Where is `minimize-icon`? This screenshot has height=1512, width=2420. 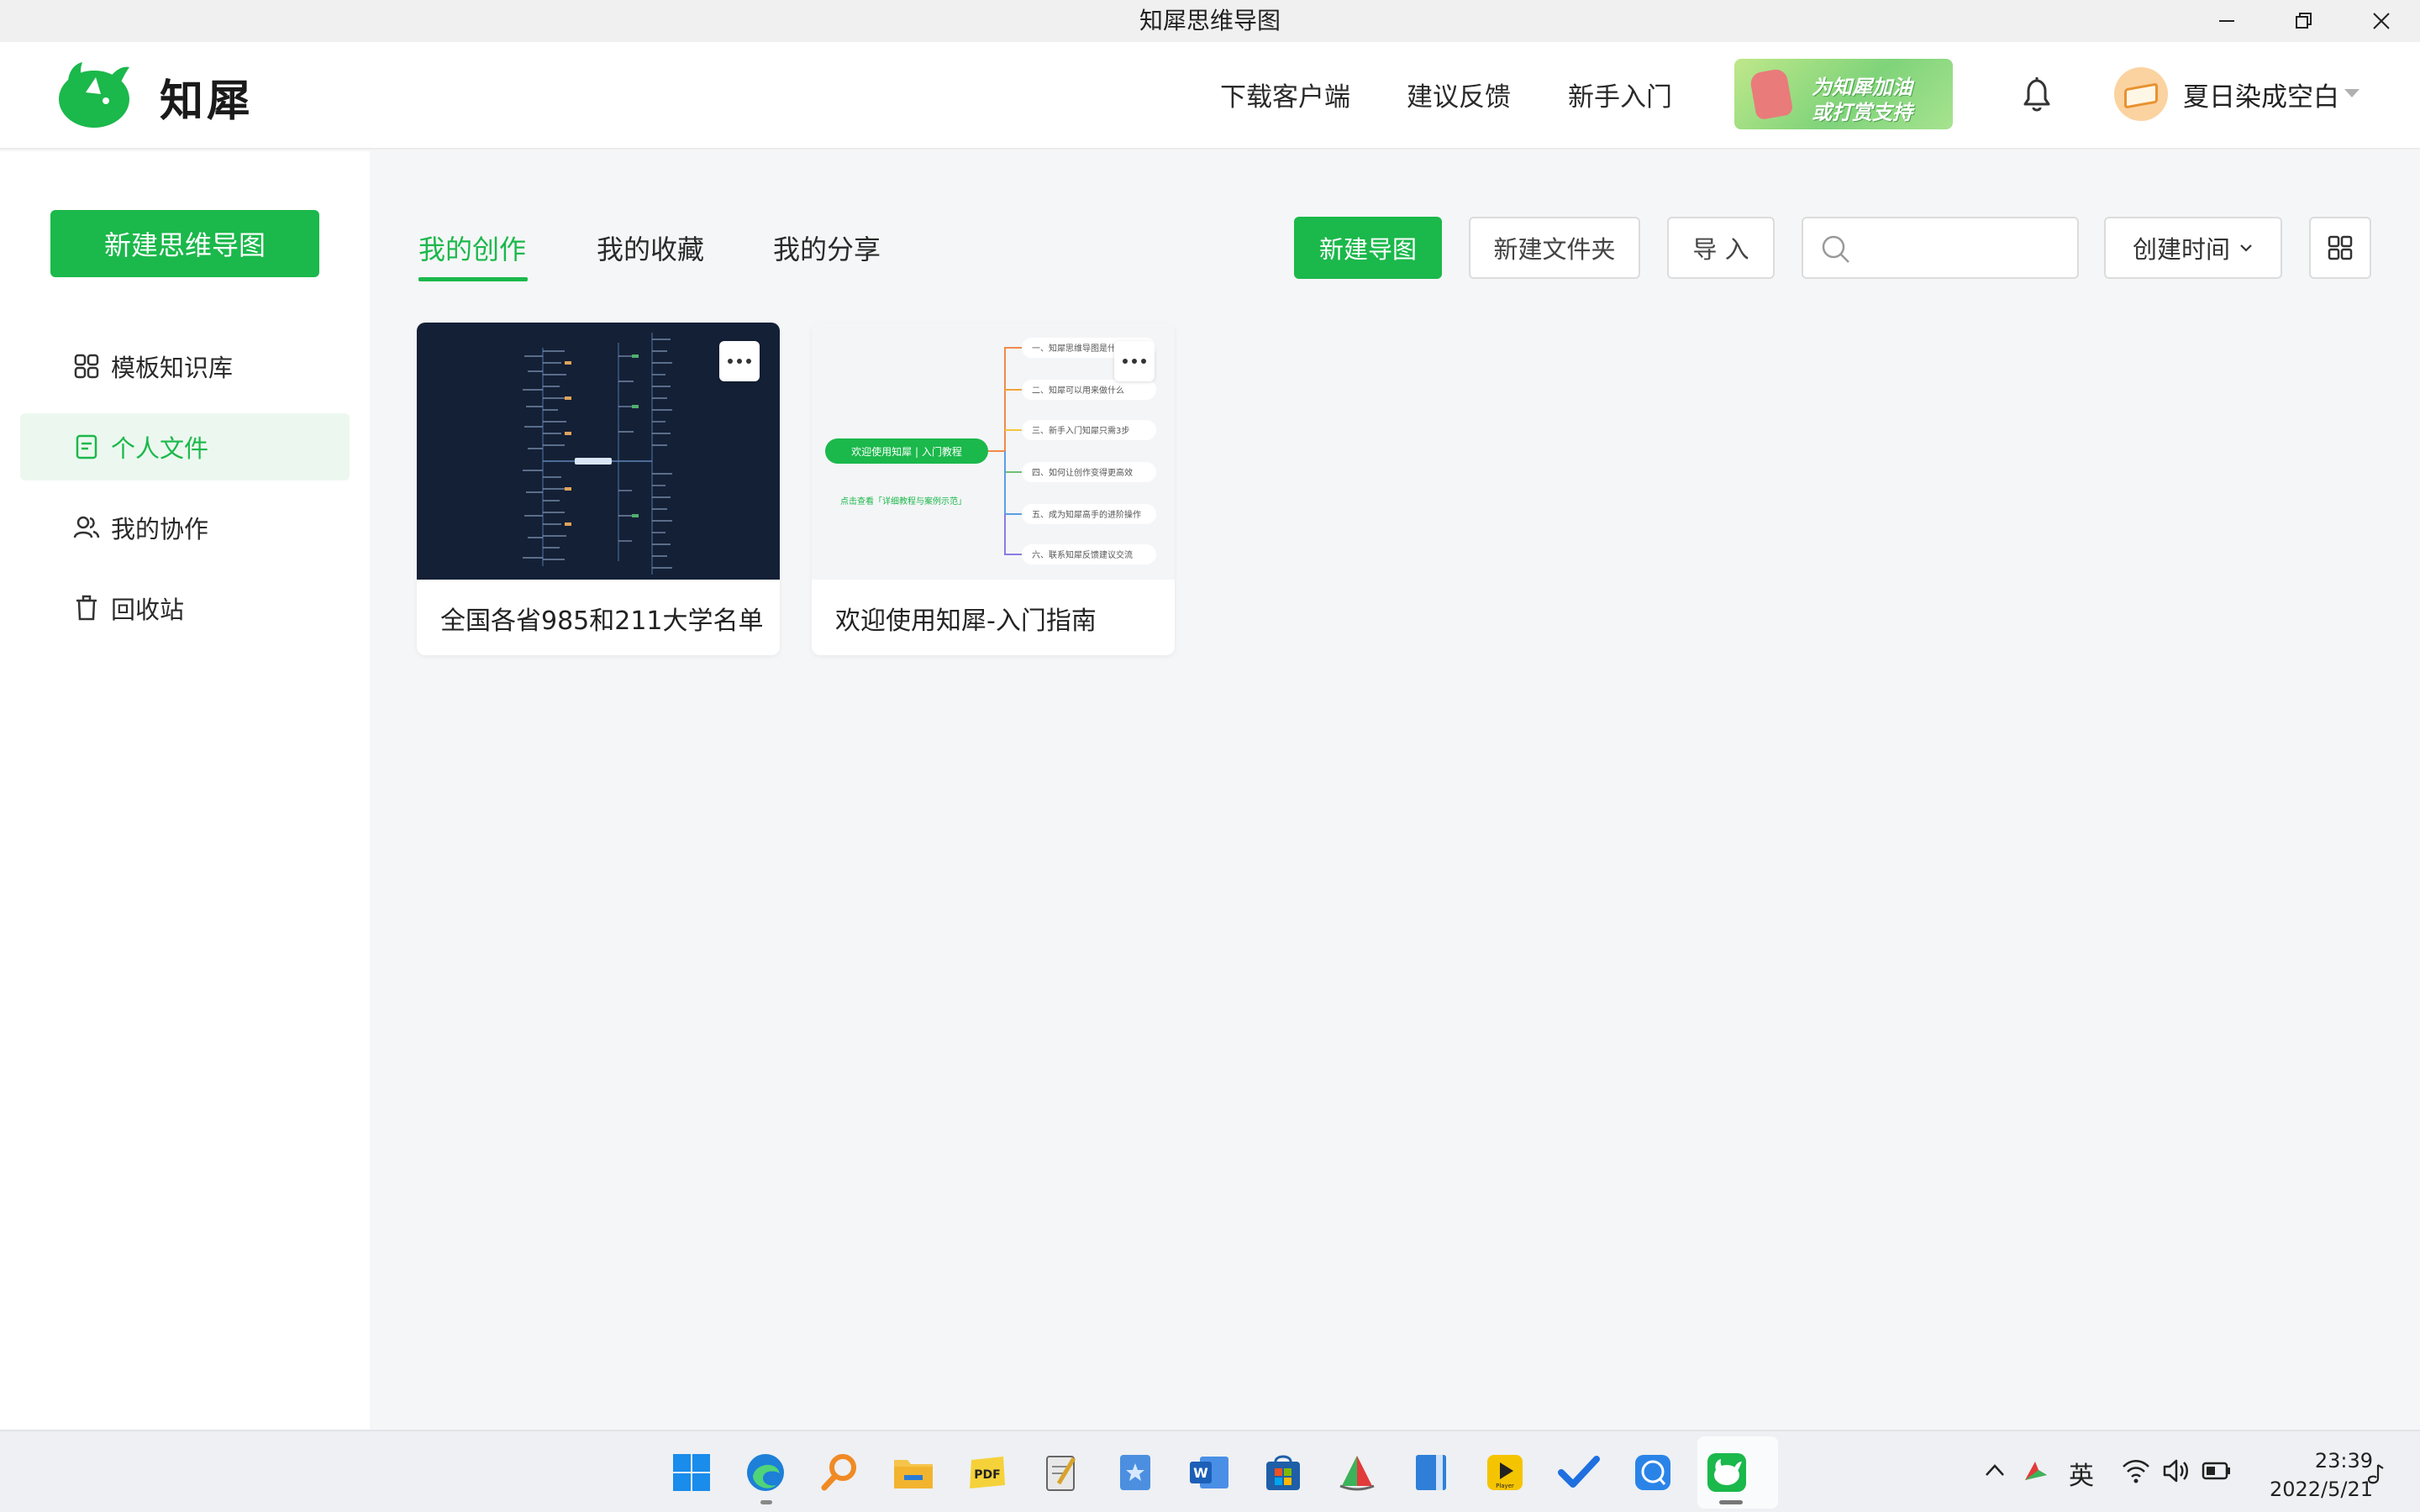
minimize-icon is located at coordinates (2226, 21).